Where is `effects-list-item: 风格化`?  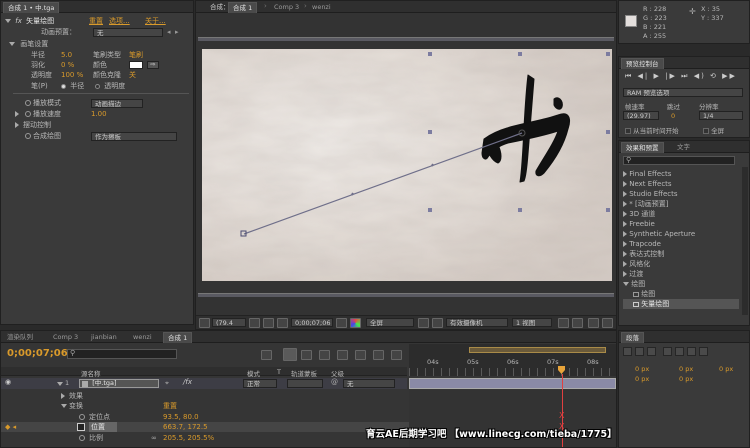
effects-list-item: 风格化 is located at coordinates (681, 264).